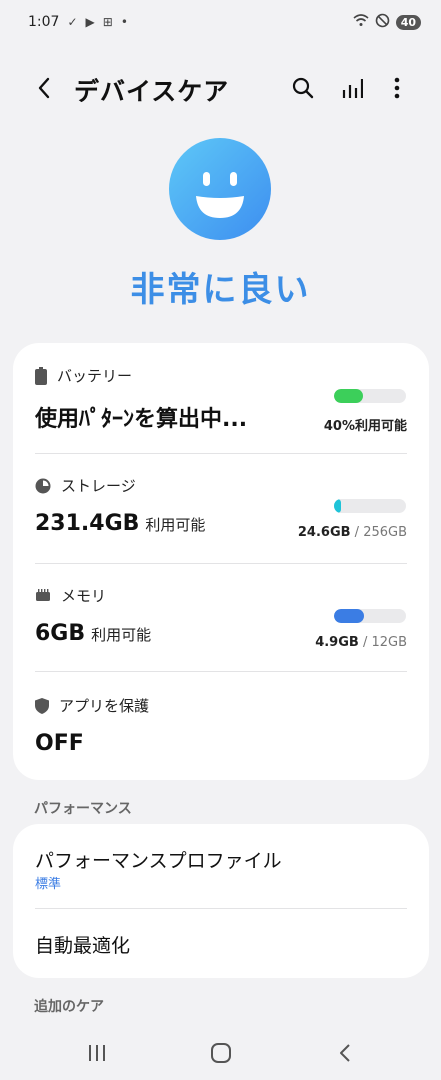 The image size is (441, 1080). I want to click on search-button, so click(303, 88).